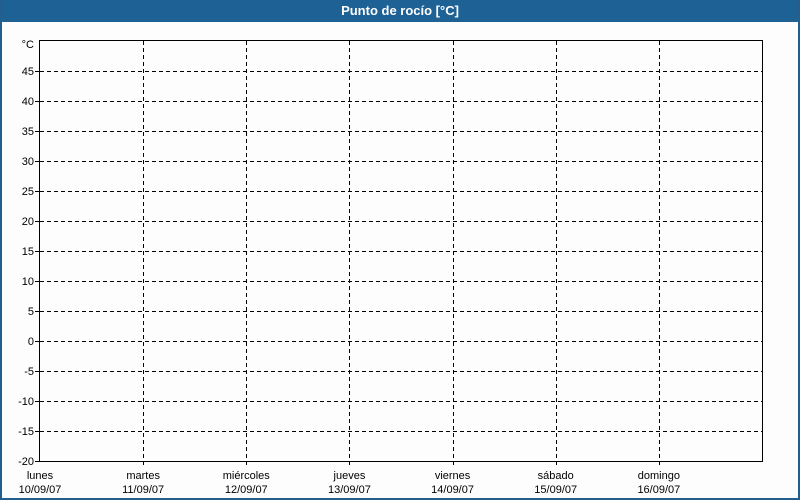 The image size is (800, 500). Describe the element at coordinates (26, 462) in the screenshot. I see `y-axis-label: -20` at that location.